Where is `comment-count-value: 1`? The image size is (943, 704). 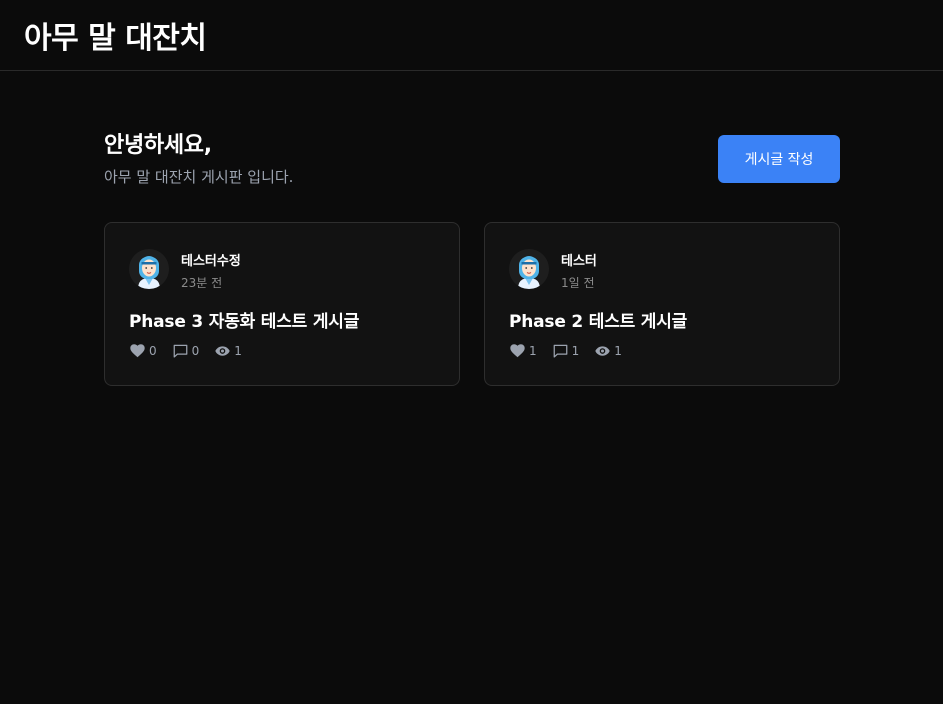 comment-count-value: 1 is located at coordinates (575, 351).